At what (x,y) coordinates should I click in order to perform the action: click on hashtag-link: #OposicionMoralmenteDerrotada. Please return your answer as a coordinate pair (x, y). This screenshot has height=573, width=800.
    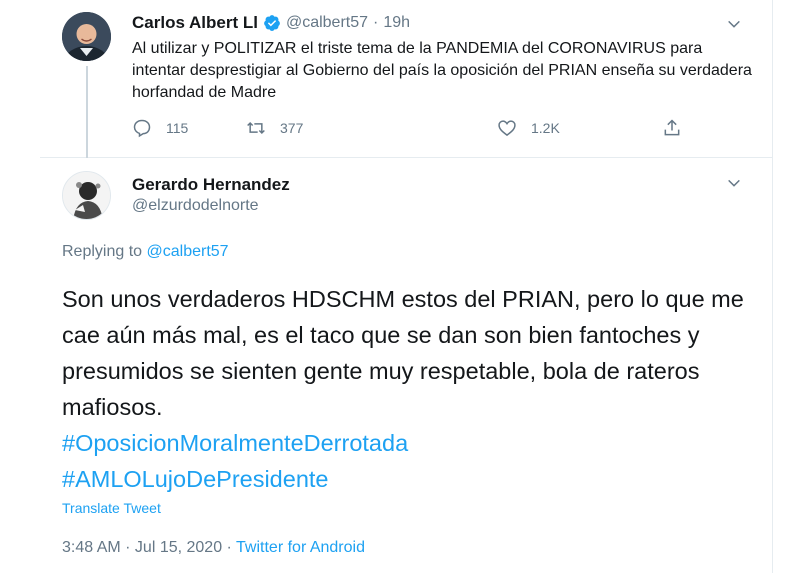
    Looking at the image, I should click on (407, 443).